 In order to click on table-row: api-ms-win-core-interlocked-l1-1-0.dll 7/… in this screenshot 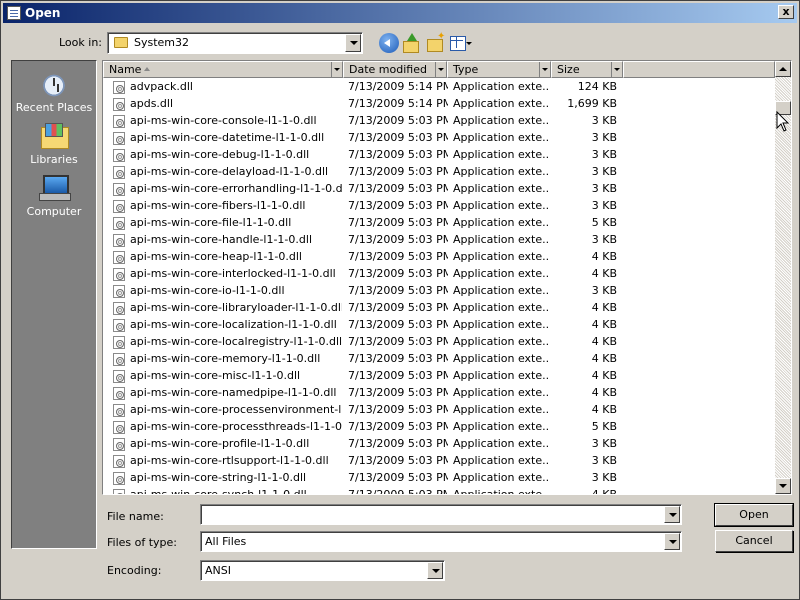, I will do `click(439, 274)`.